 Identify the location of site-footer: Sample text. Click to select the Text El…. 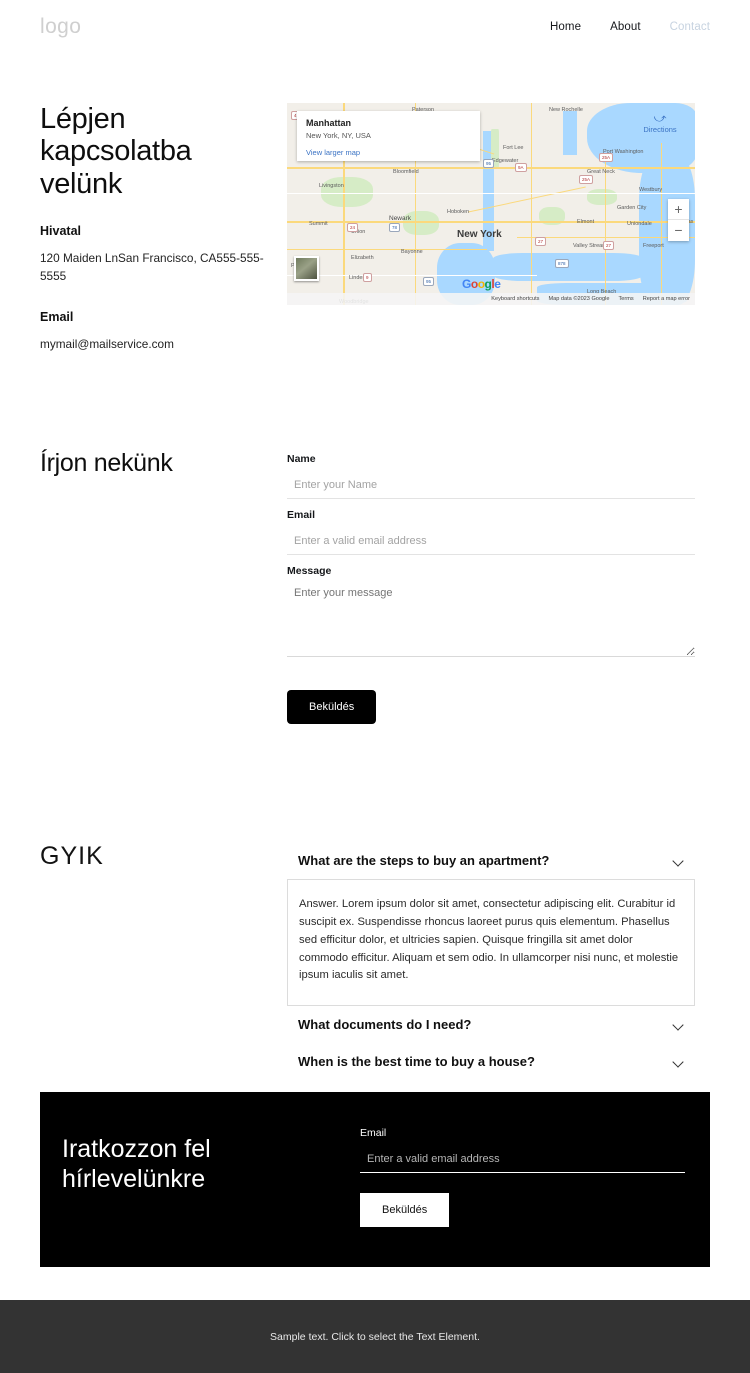
(375, 1336).